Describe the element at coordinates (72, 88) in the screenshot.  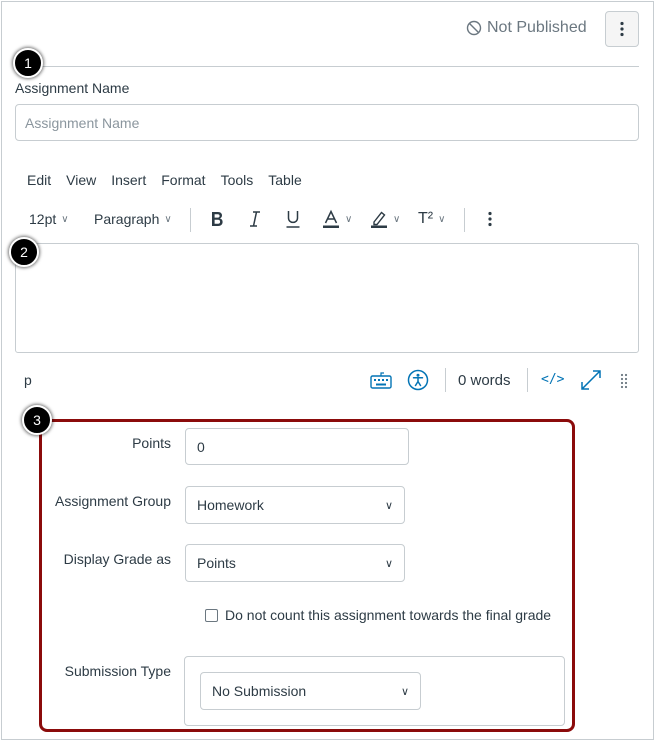
I see `assignment-name-label: Assignment Name` at that location.